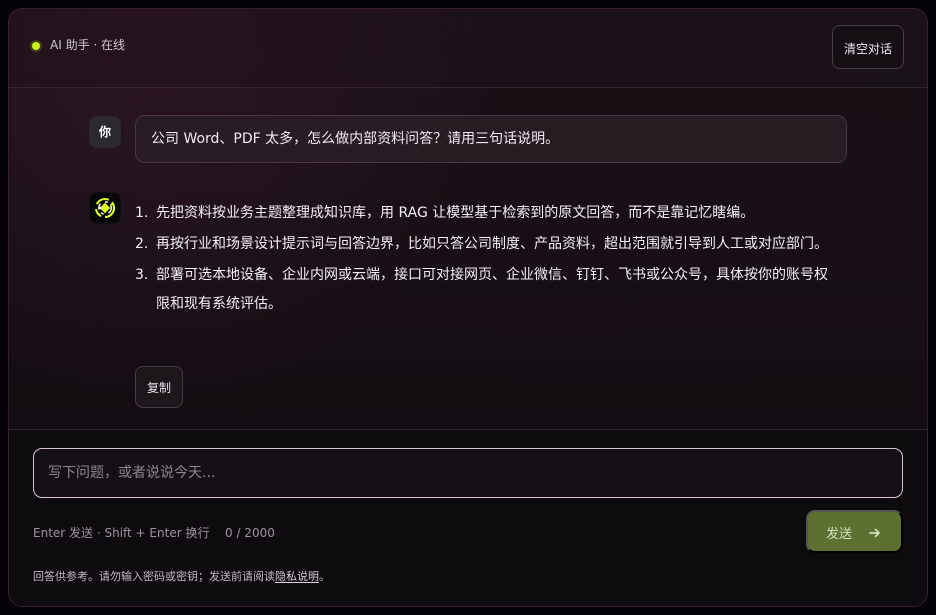 The width and height of the screenshot is (936, 615). I want to click on online-status-icon, so click(36, 46).